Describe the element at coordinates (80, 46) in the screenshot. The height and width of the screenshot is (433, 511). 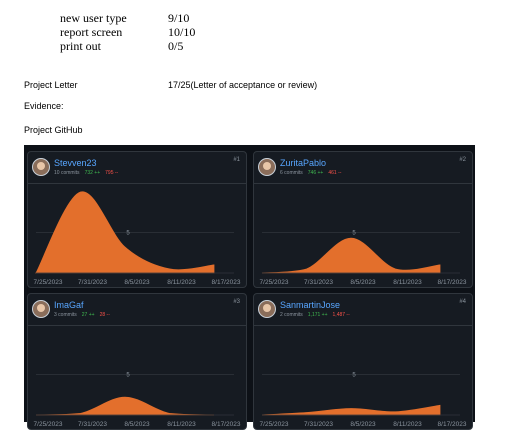
I see `score-label: print out` at that location.